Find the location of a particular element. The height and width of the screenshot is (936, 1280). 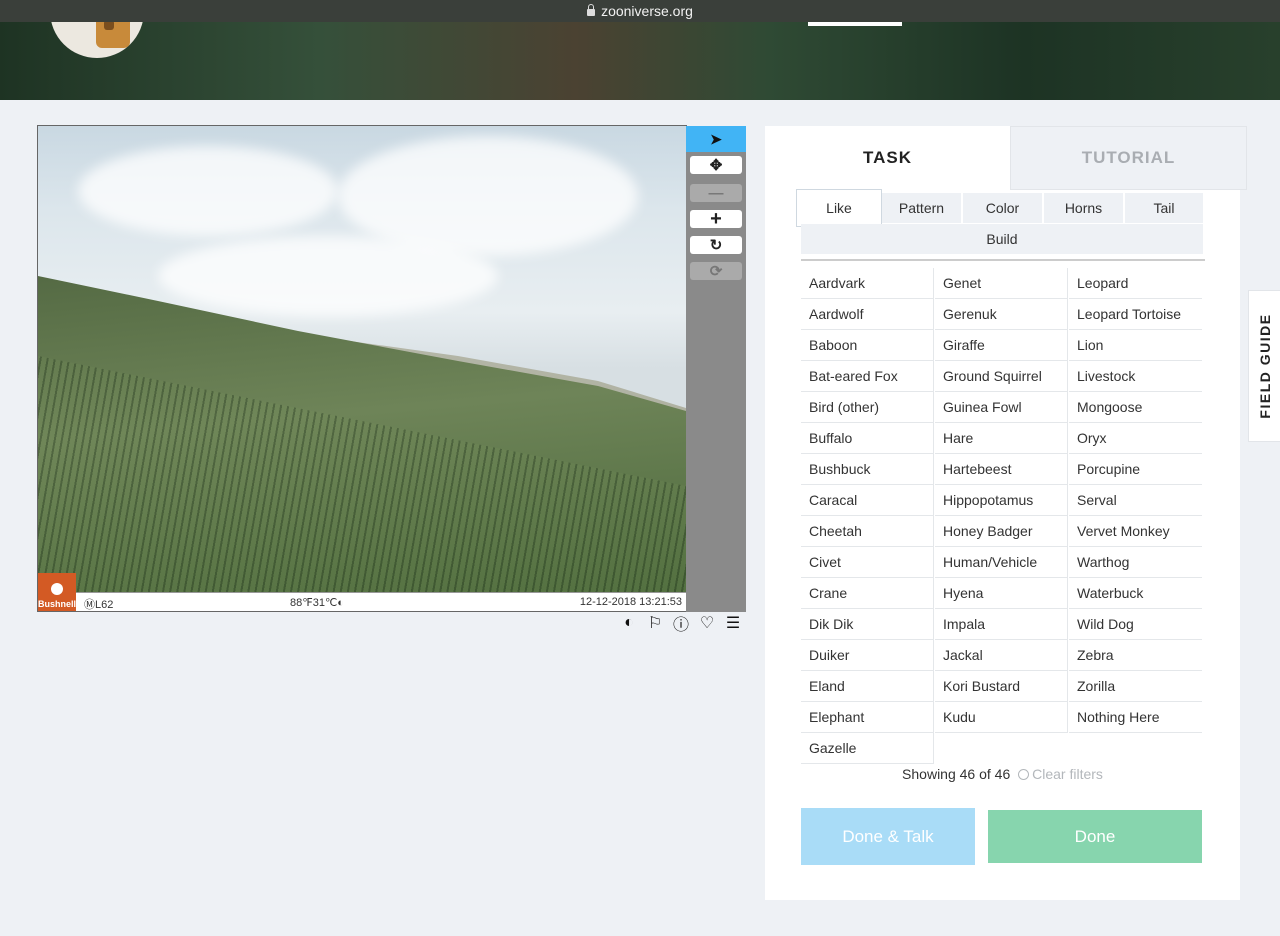

rotate-icon: ↻ is located at coordinates (716, 245).